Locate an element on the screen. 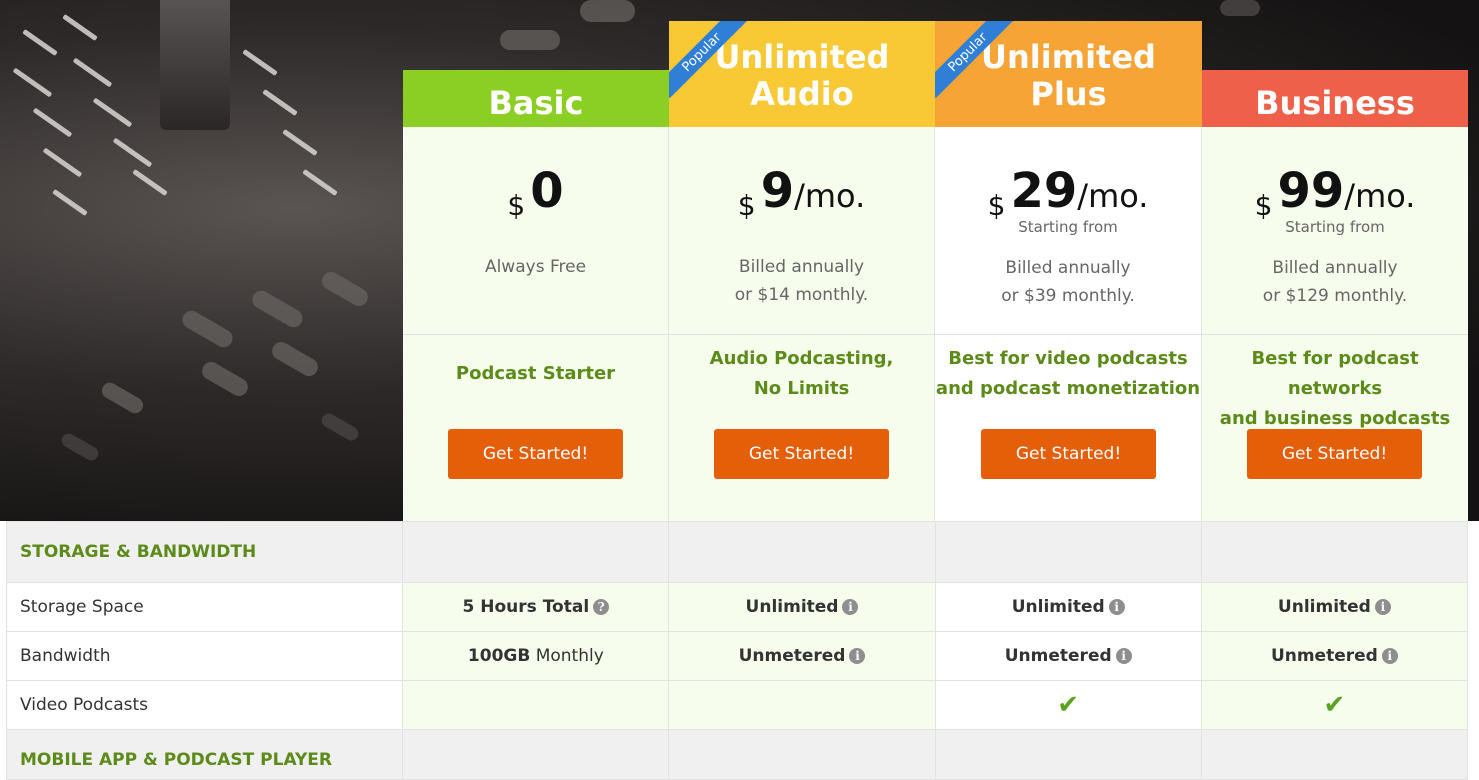 The height and width of the screenshot is (780, 1479). get-started-button-unlimited-audio: Get Started! is located at coordinates (801, 454).